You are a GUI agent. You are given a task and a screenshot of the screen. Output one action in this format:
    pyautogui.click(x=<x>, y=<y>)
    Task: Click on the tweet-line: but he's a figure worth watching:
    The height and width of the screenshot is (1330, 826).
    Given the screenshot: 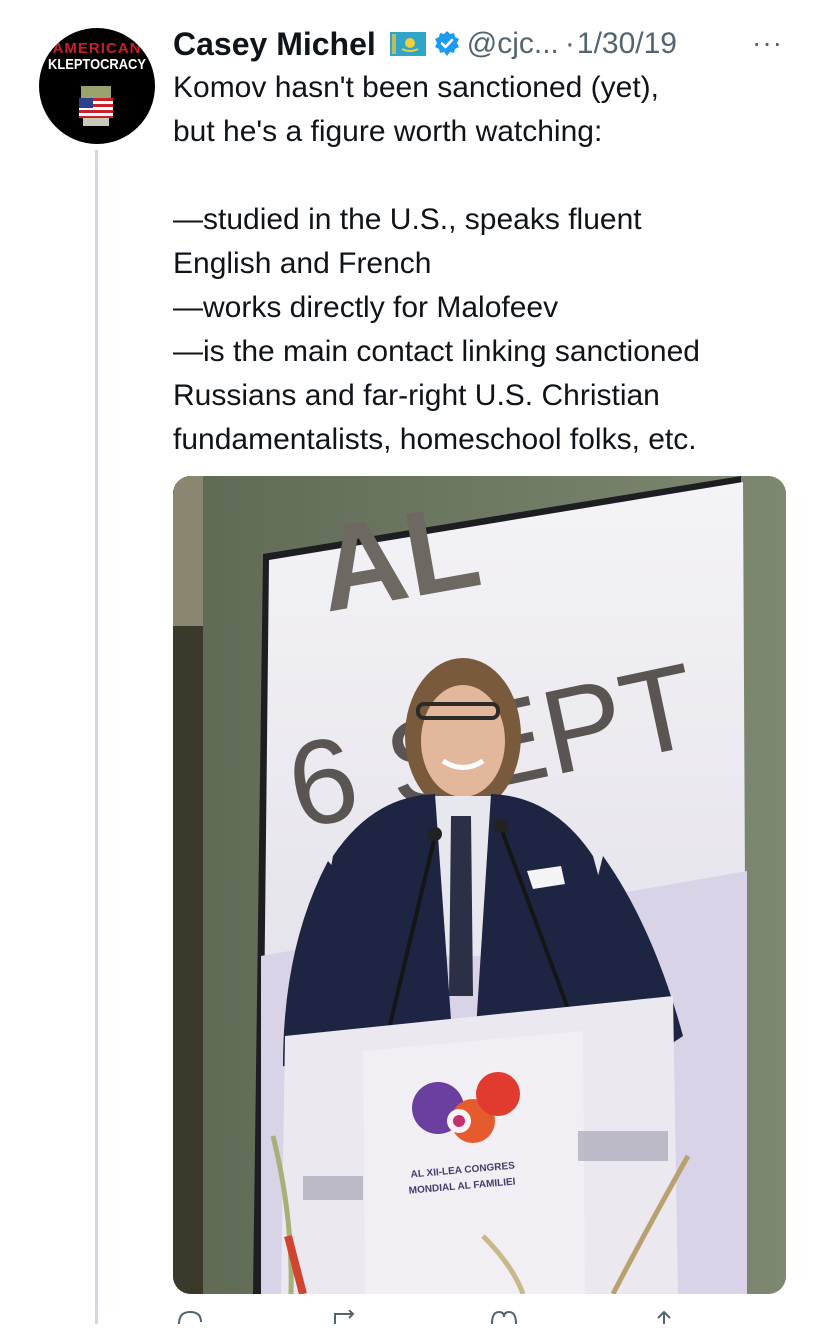 What is the action you would take?
    pyautogui.click(x=388, y=131)
    